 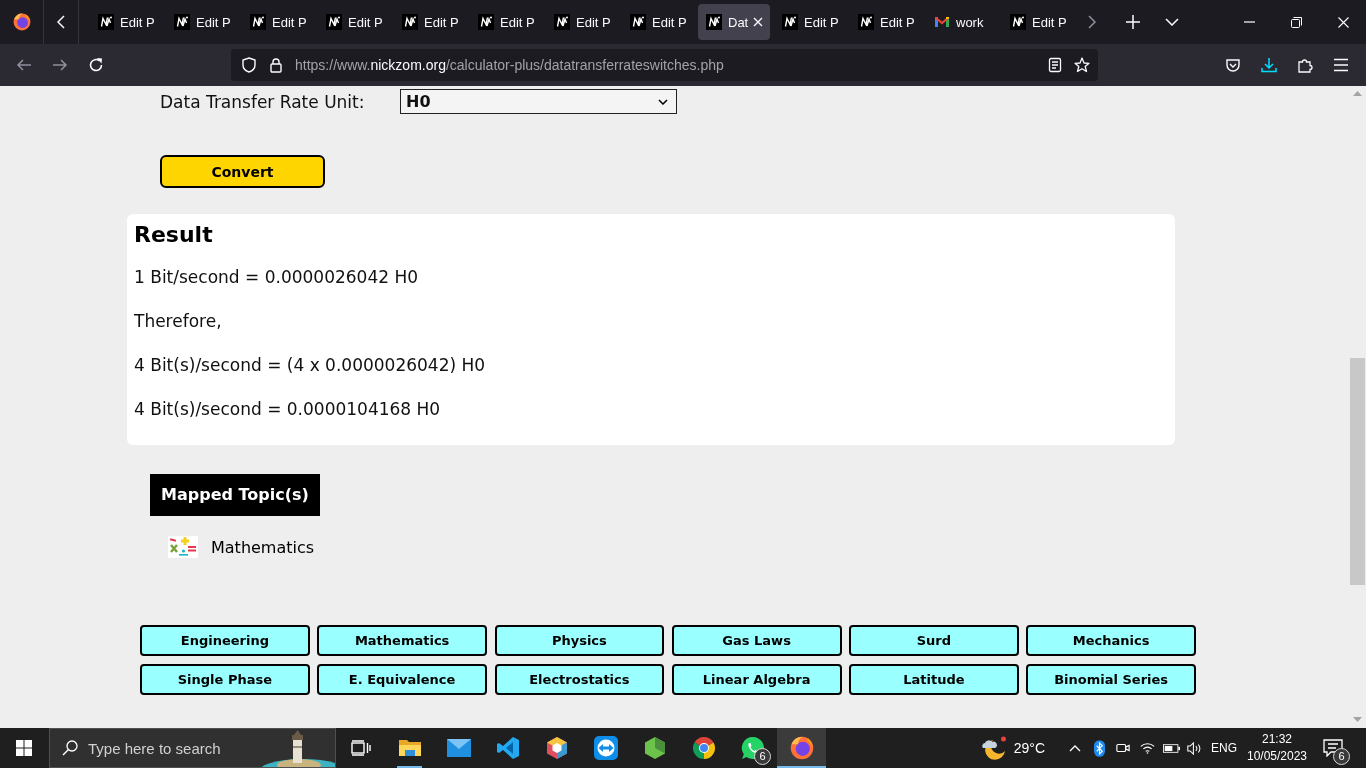 What do you see at coordinates (173, 235) in the screenshot?
I see `result-heading: Result` at bounding box center [173, 235].